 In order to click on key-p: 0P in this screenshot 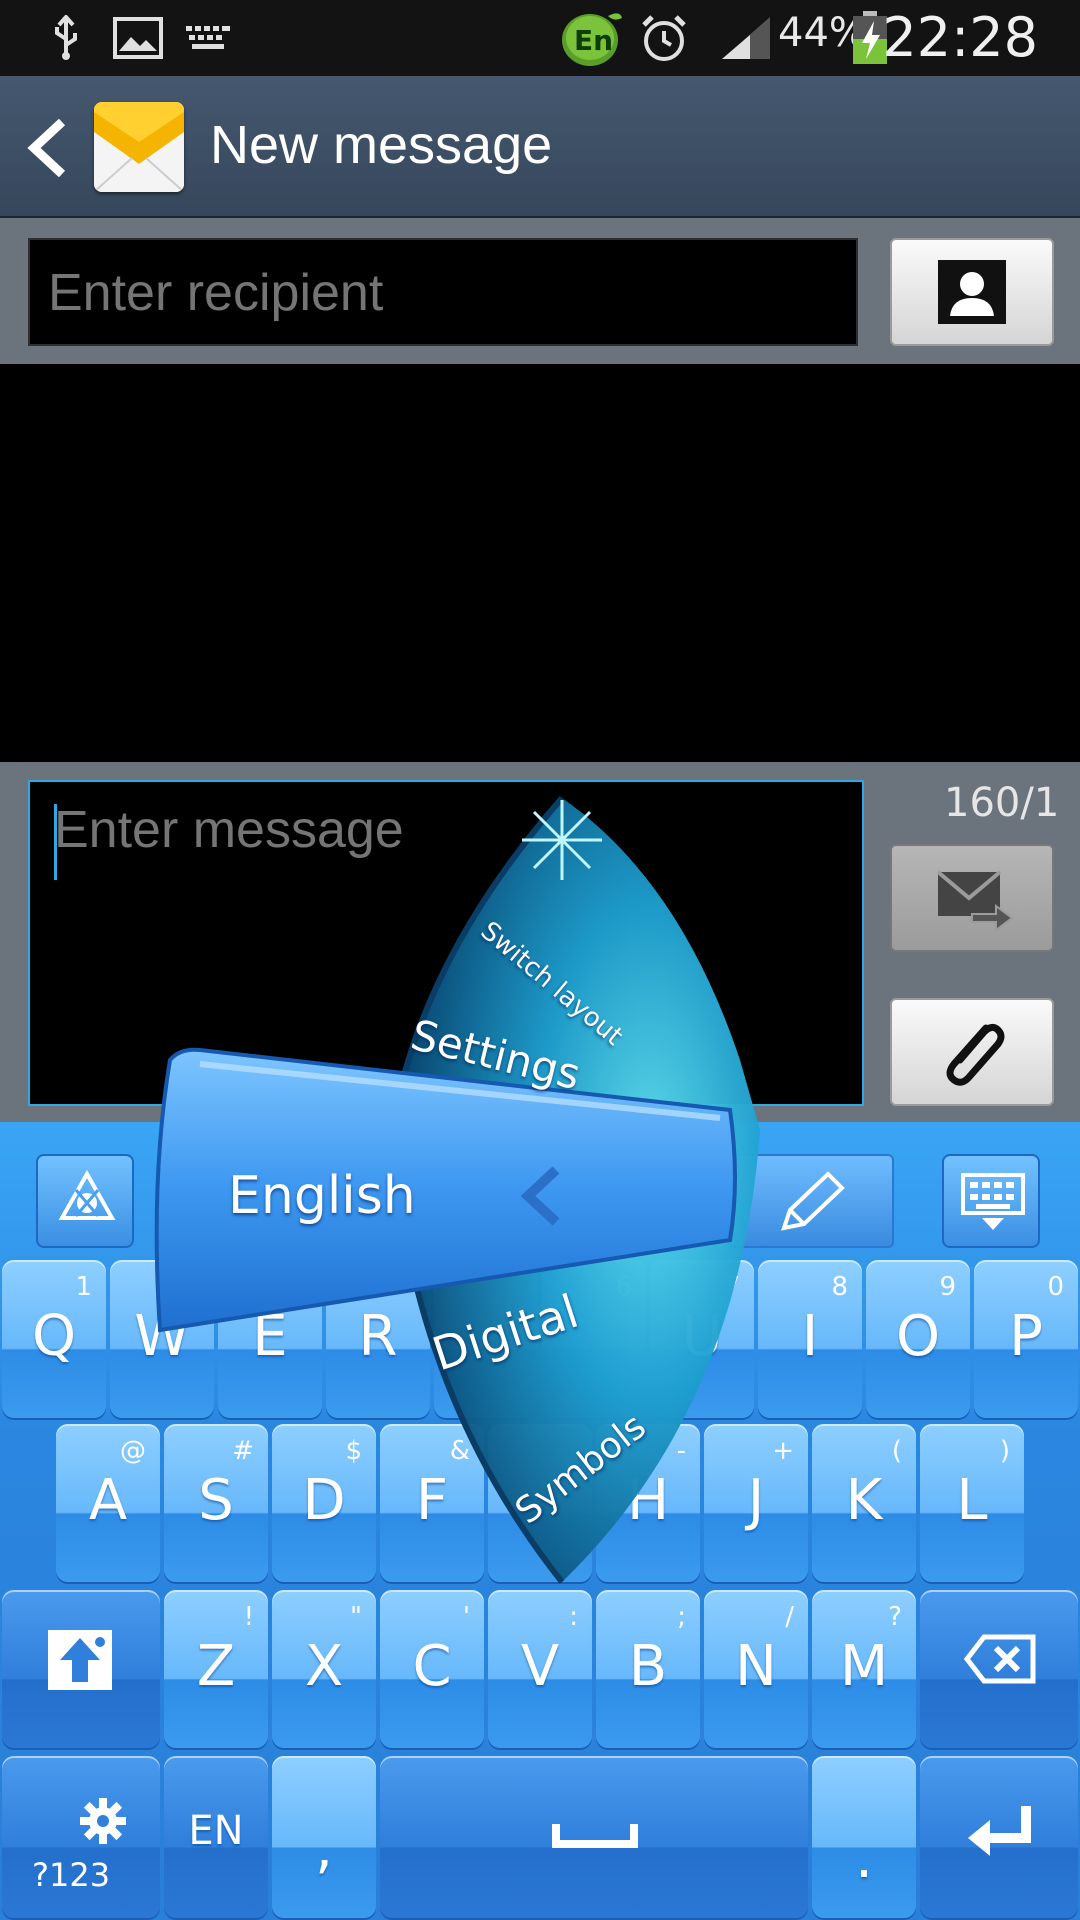, I will do `click(1026, 1339)`.